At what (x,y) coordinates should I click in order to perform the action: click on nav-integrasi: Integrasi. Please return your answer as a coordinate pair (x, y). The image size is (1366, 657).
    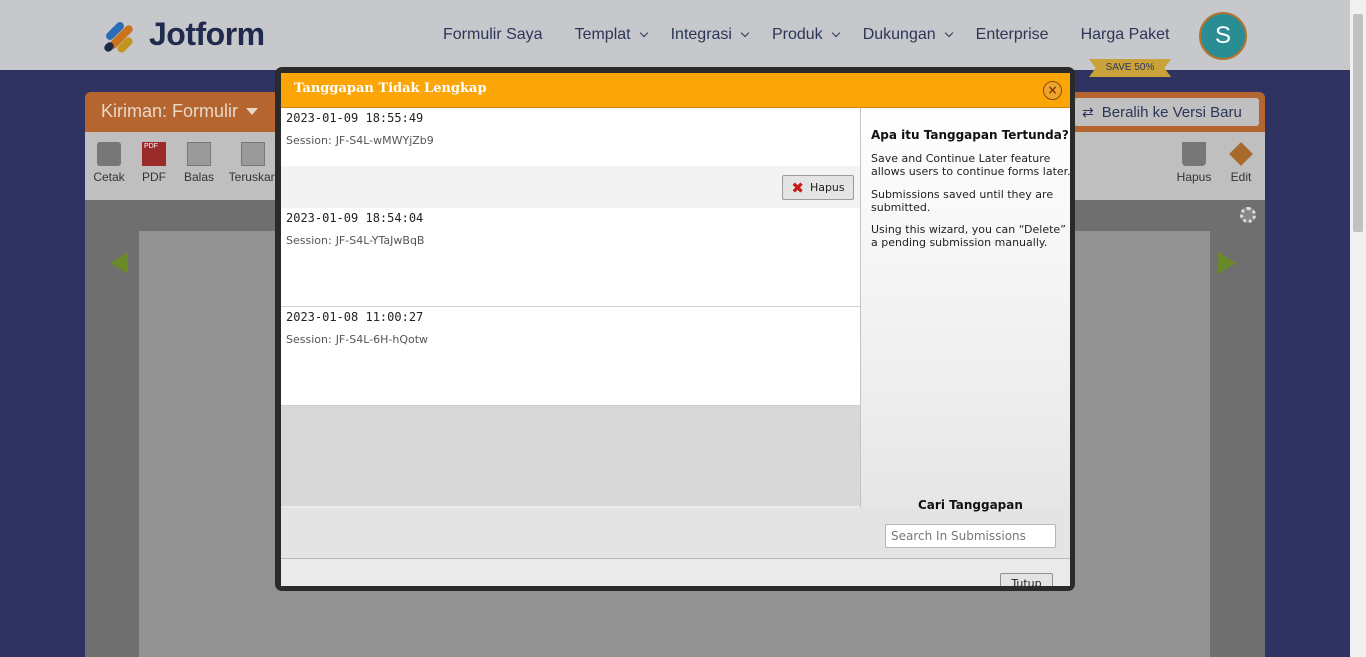
    Looking at the image, I should click on (710, 35).